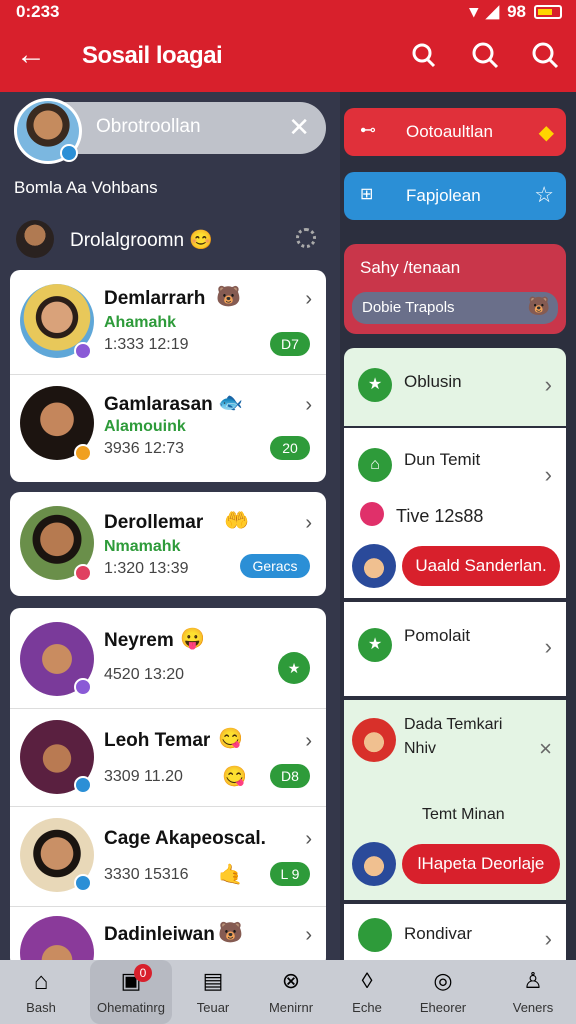 The image size is (576, 1024). I want to click on nav-item-eche: ◊ Eche, so click(367, 992).